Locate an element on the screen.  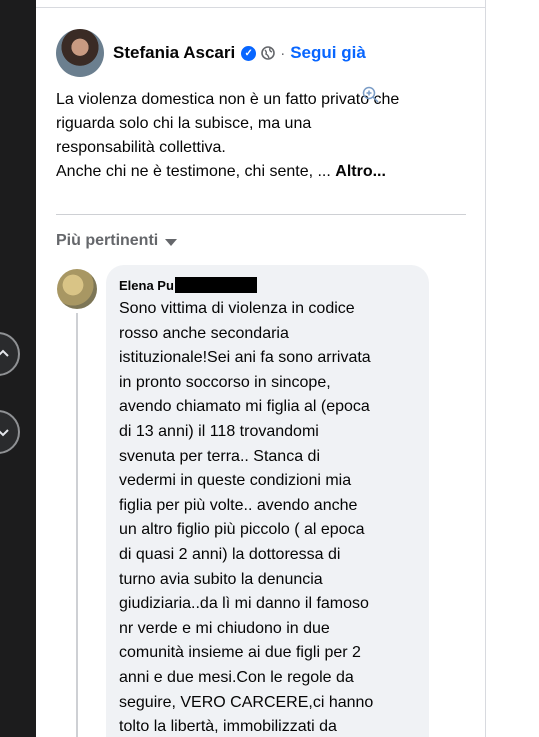
zoom-in-icon is located at coordinates (370, 94).